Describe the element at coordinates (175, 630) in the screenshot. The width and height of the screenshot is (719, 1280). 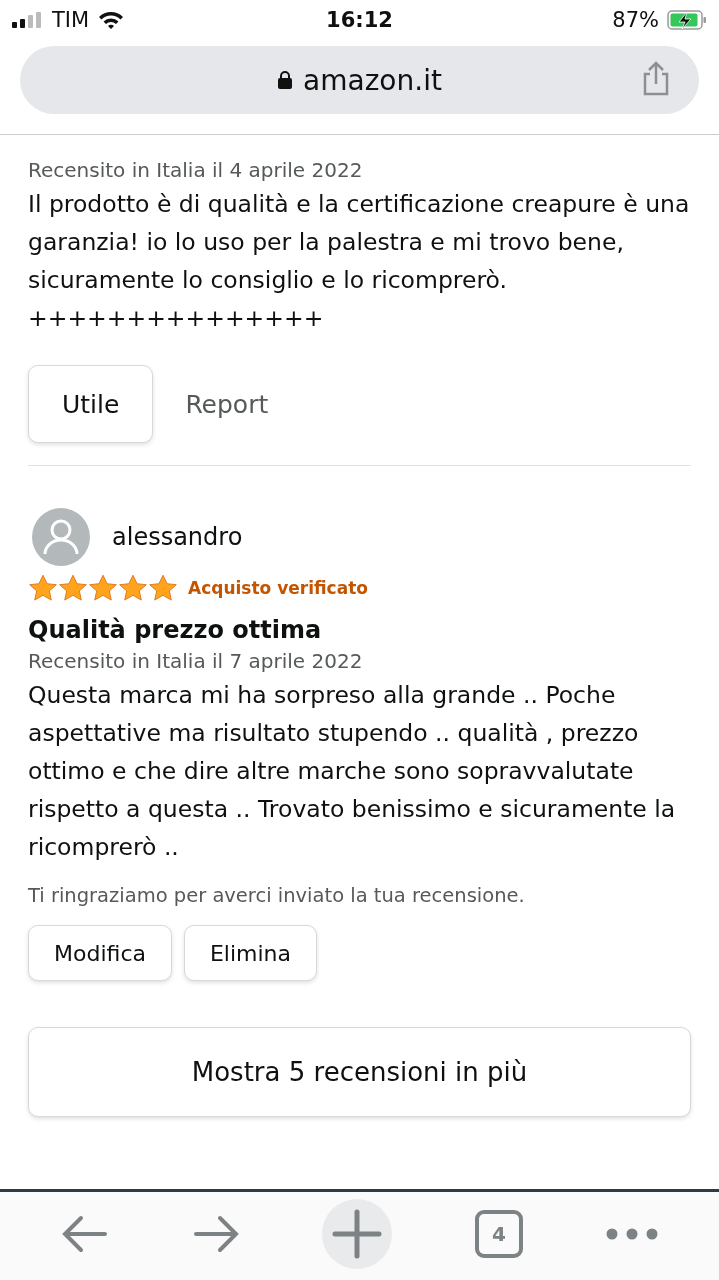
I see `review-title: Qualità prezzo ottima` at that location.